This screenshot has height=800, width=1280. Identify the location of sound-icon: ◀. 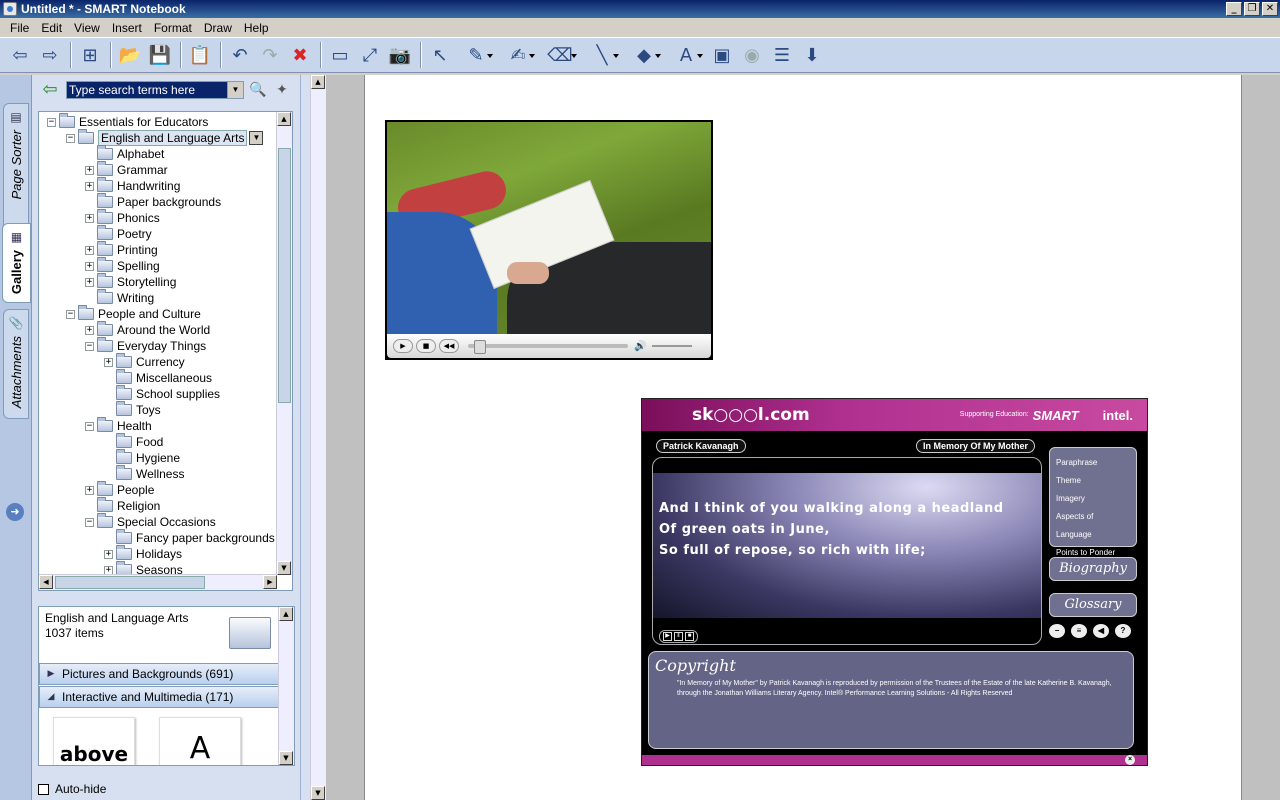
(1101, 631).